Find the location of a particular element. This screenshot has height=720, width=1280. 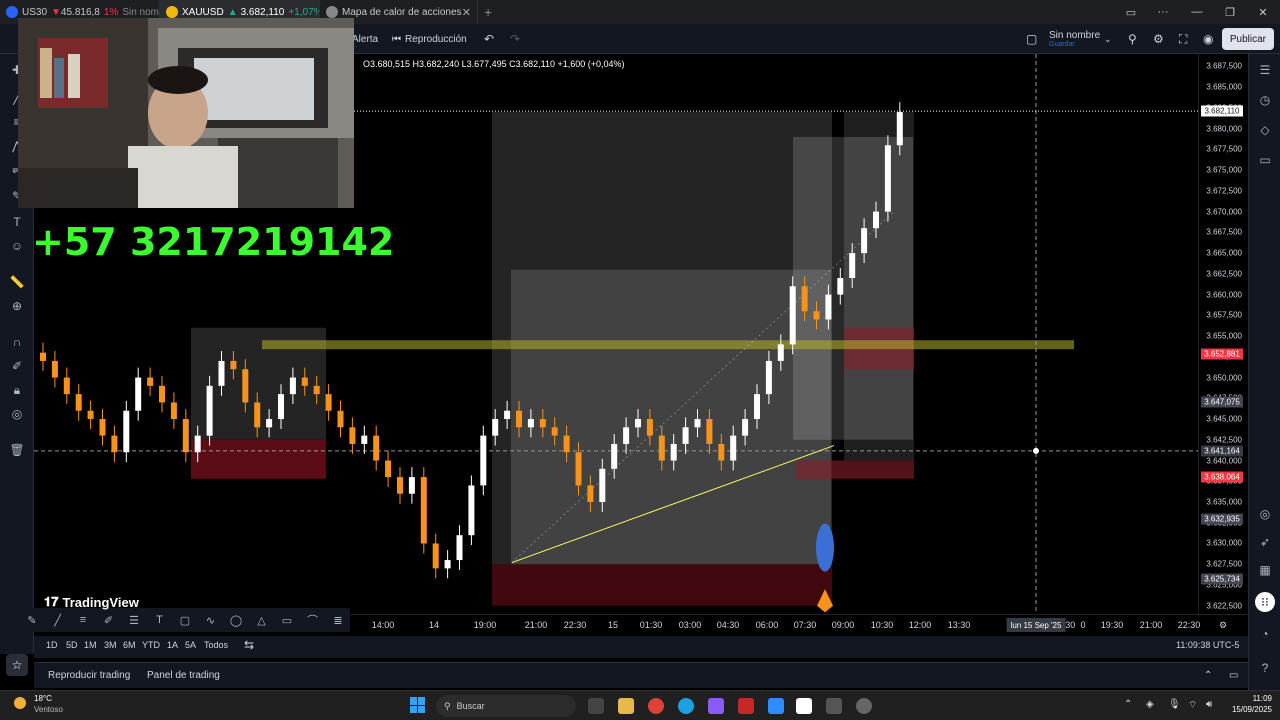

brush-icon: ✐ is located at coordinates (109, 620).